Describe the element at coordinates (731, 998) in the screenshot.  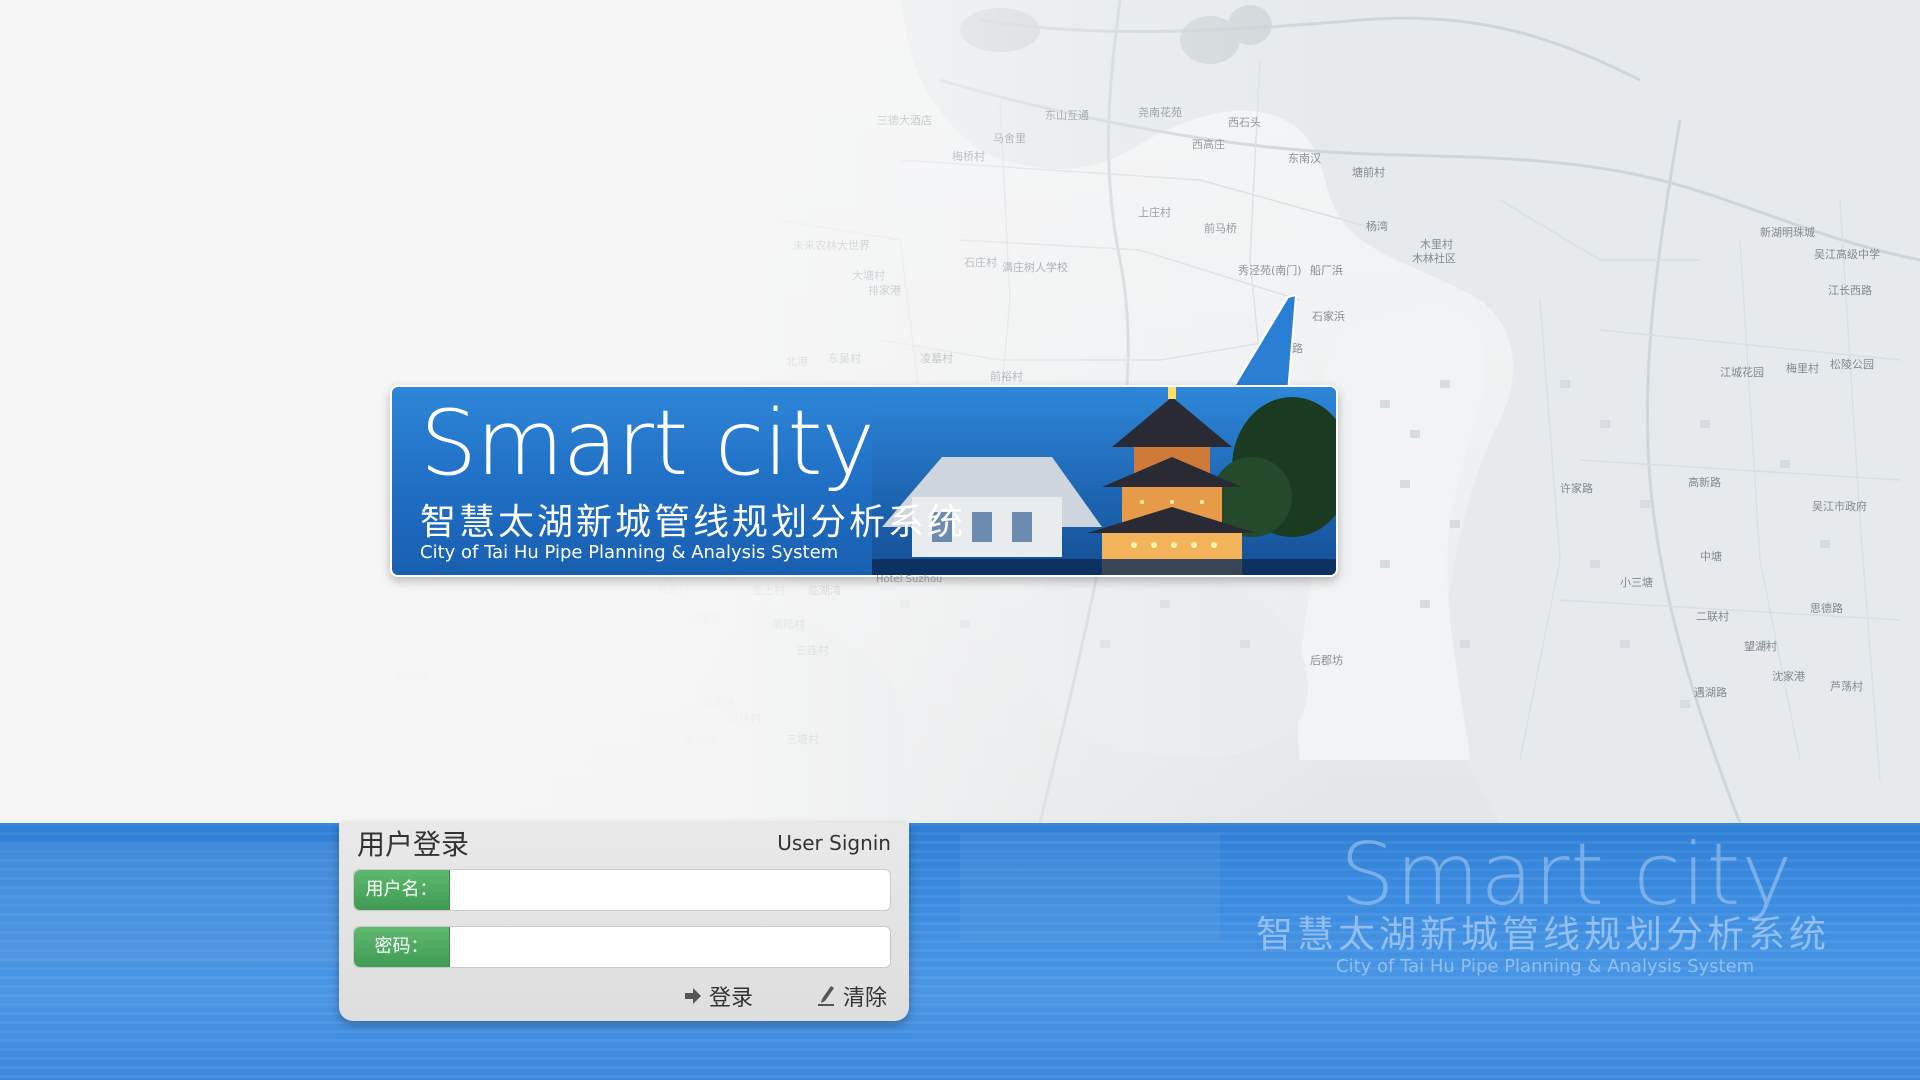
I see `login-button-label: 登录` at that location.